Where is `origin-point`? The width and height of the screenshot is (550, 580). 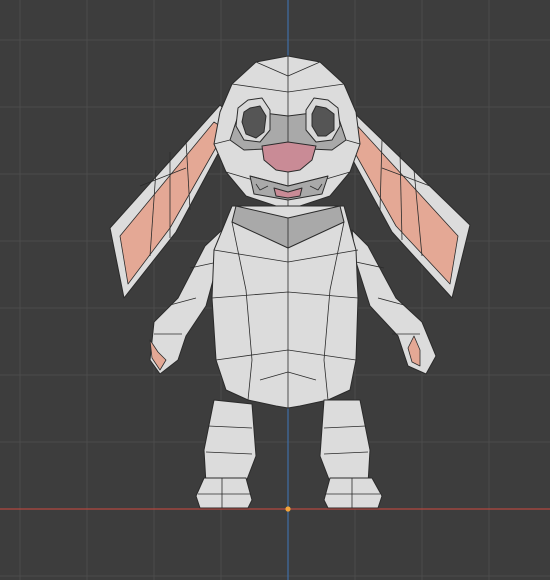 origin-point is located at coordinates (288, 509).